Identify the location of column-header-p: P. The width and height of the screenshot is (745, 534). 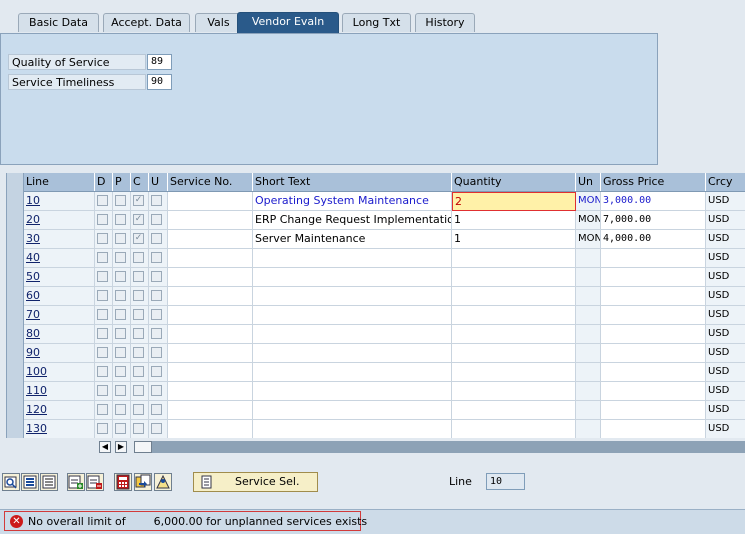
(122, 182).